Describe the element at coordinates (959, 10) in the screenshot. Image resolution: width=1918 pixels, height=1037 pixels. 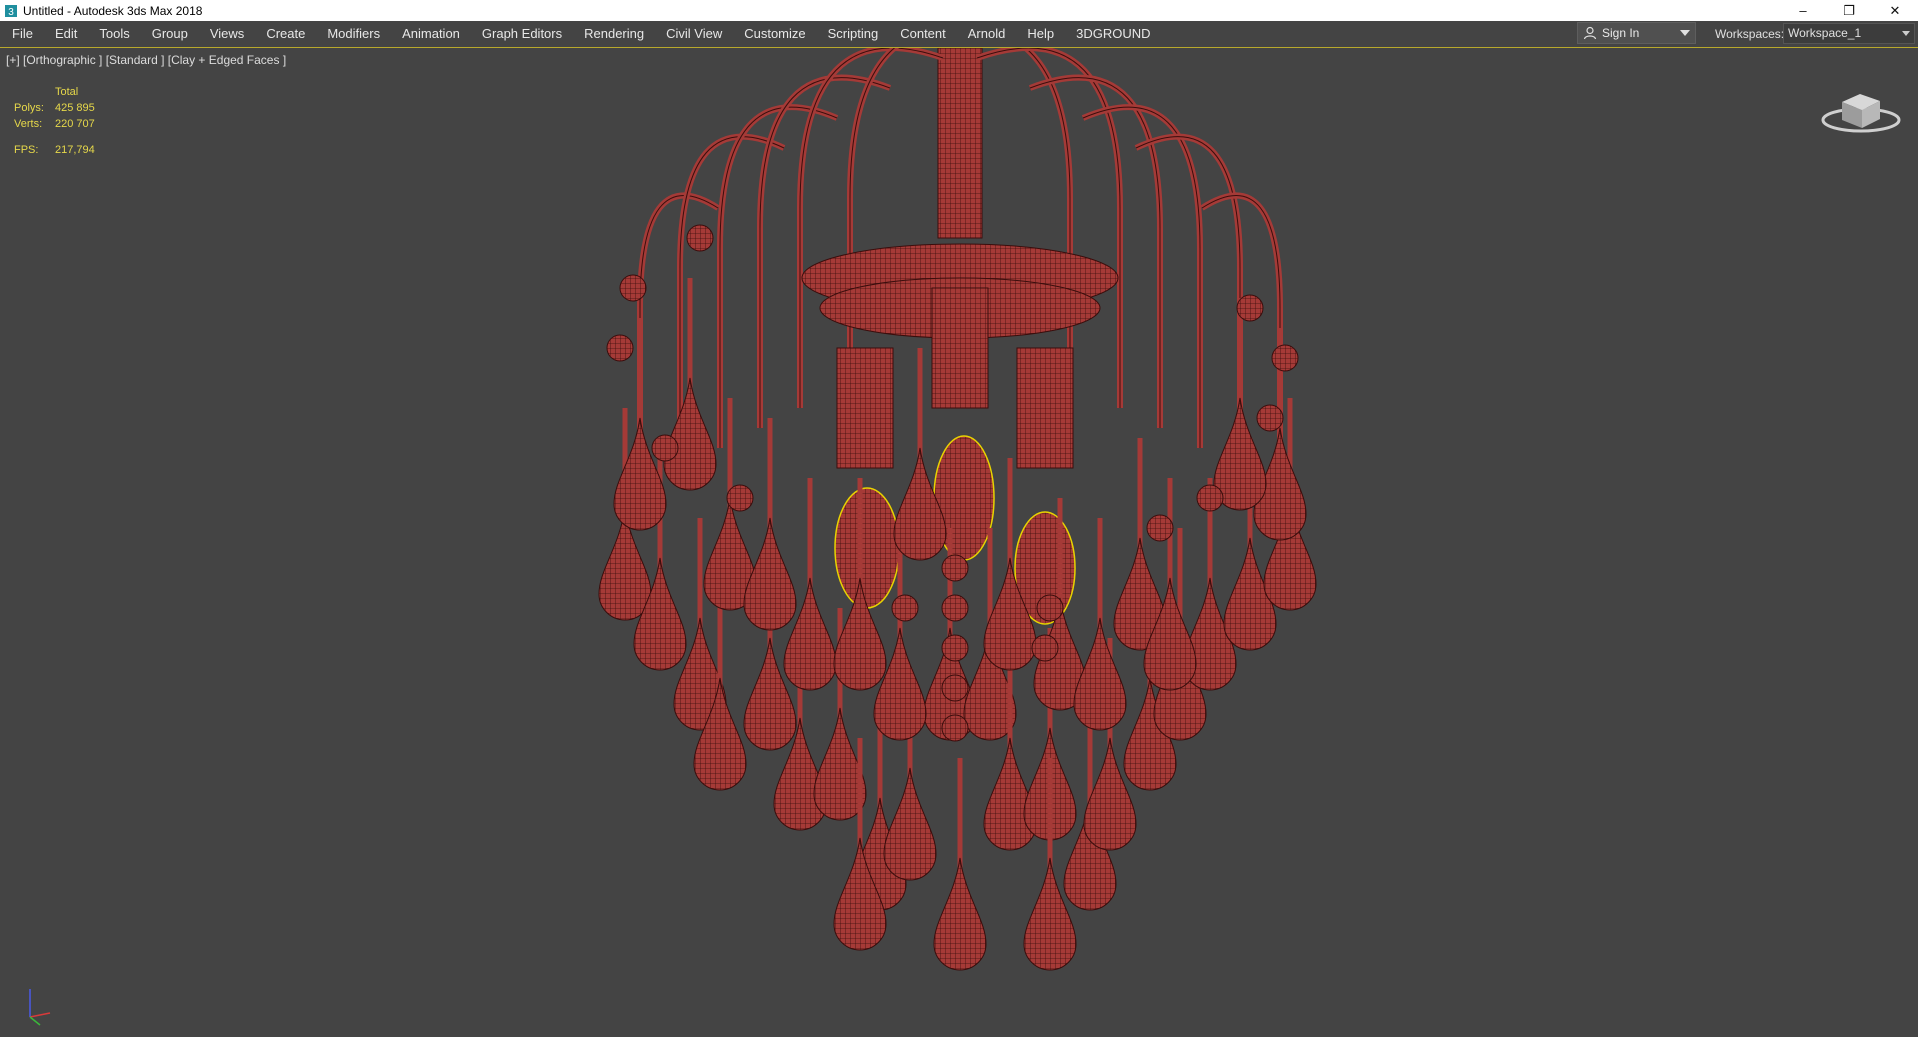
I see `title-bar: 3 Untitled - Autodesk 3ds Max 2018 – ❐ ✕` at that location.